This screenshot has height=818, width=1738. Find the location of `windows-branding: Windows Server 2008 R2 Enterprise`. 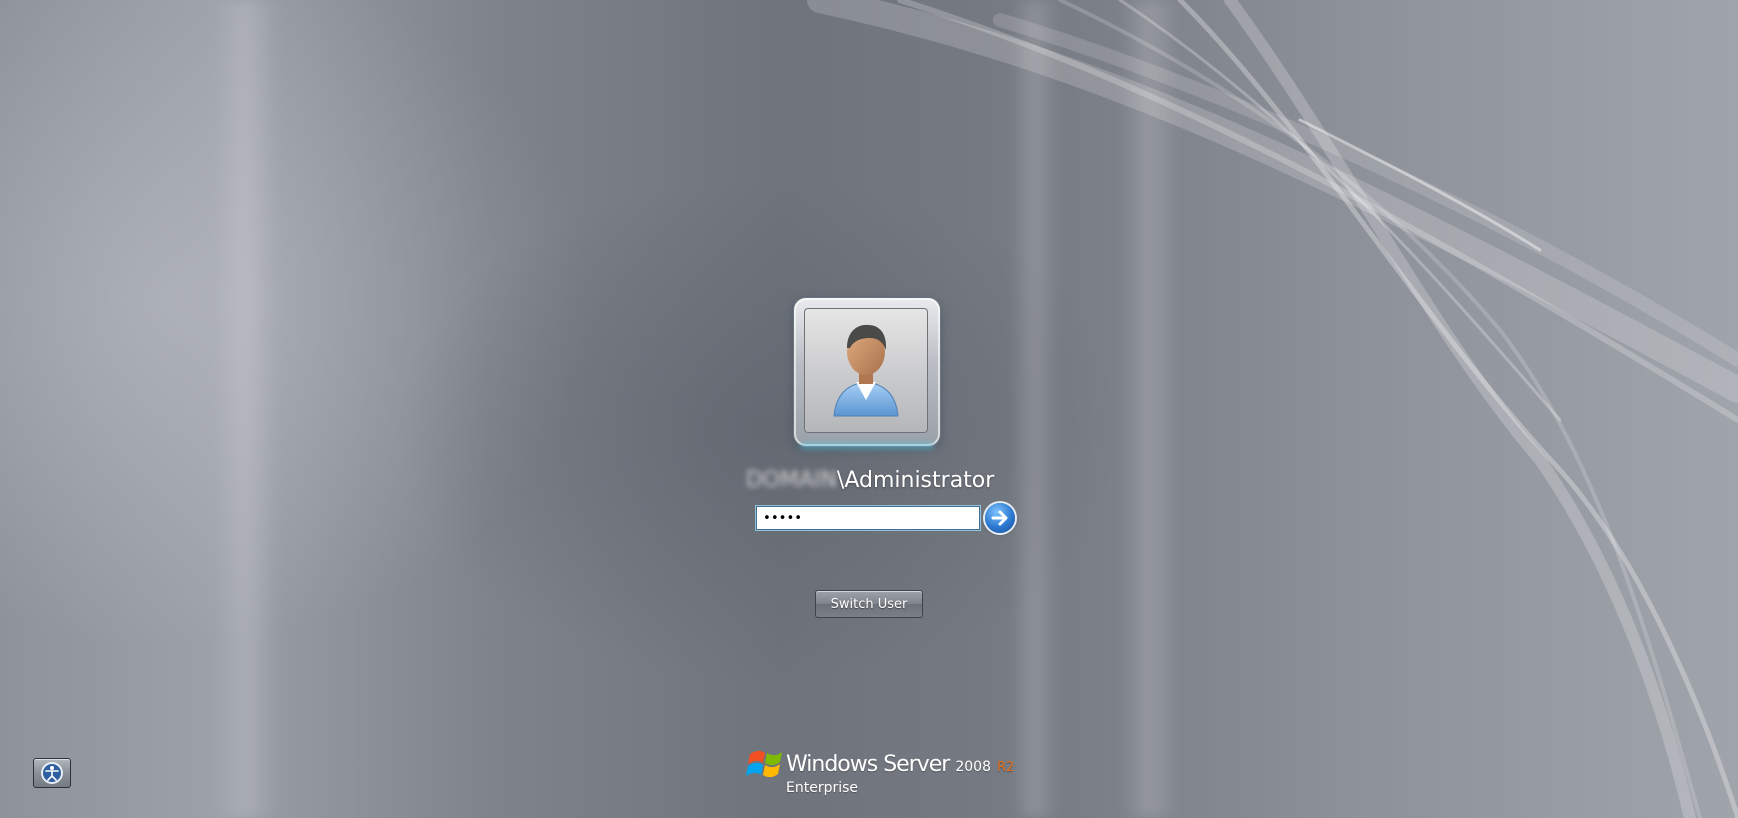

windows-branding: Windows Server 2008 R2 Enterprise is located at coordinates (879, 774).